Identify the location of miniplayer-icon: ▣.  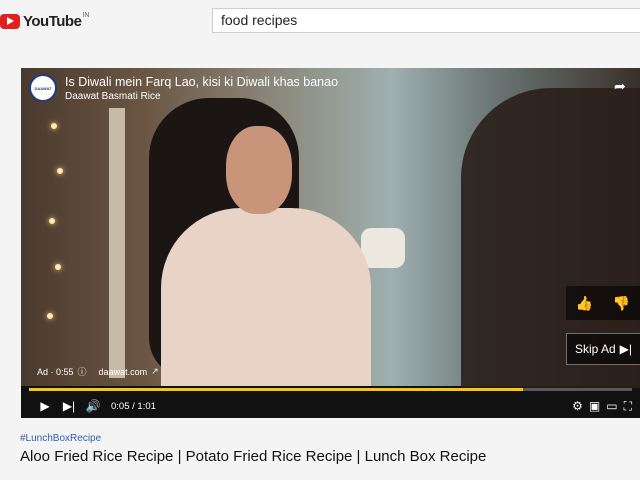
(594, 406).